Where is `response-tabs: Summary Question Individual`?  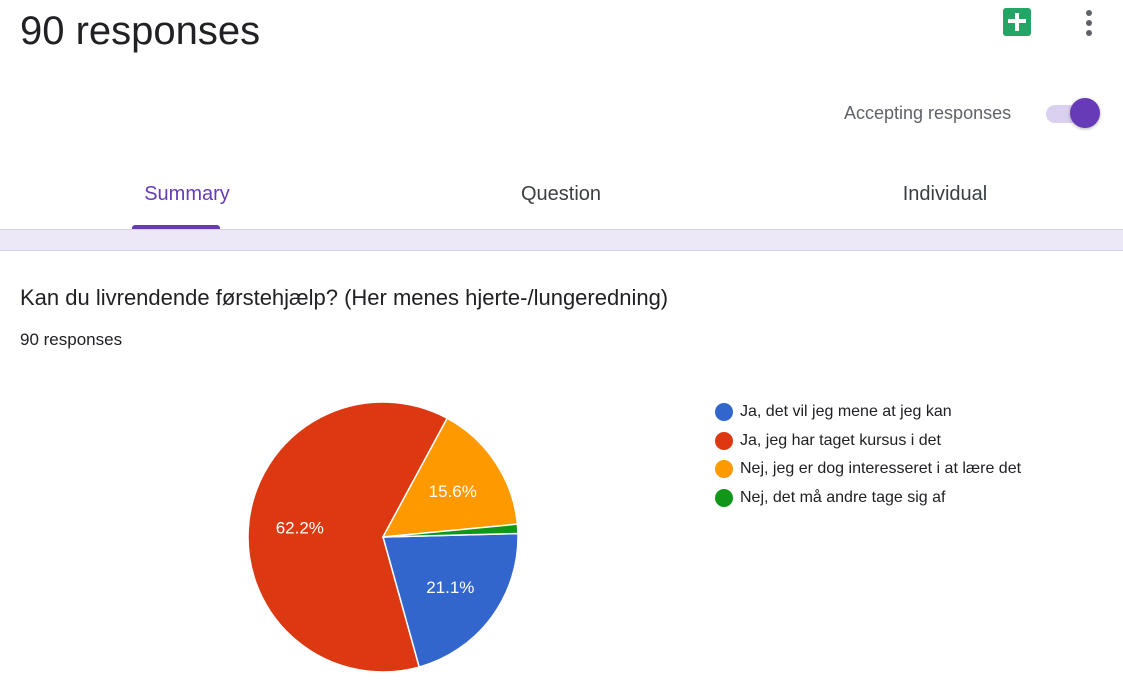 response-tabs: Summary Question Individual is located at coordinates (561, 195).